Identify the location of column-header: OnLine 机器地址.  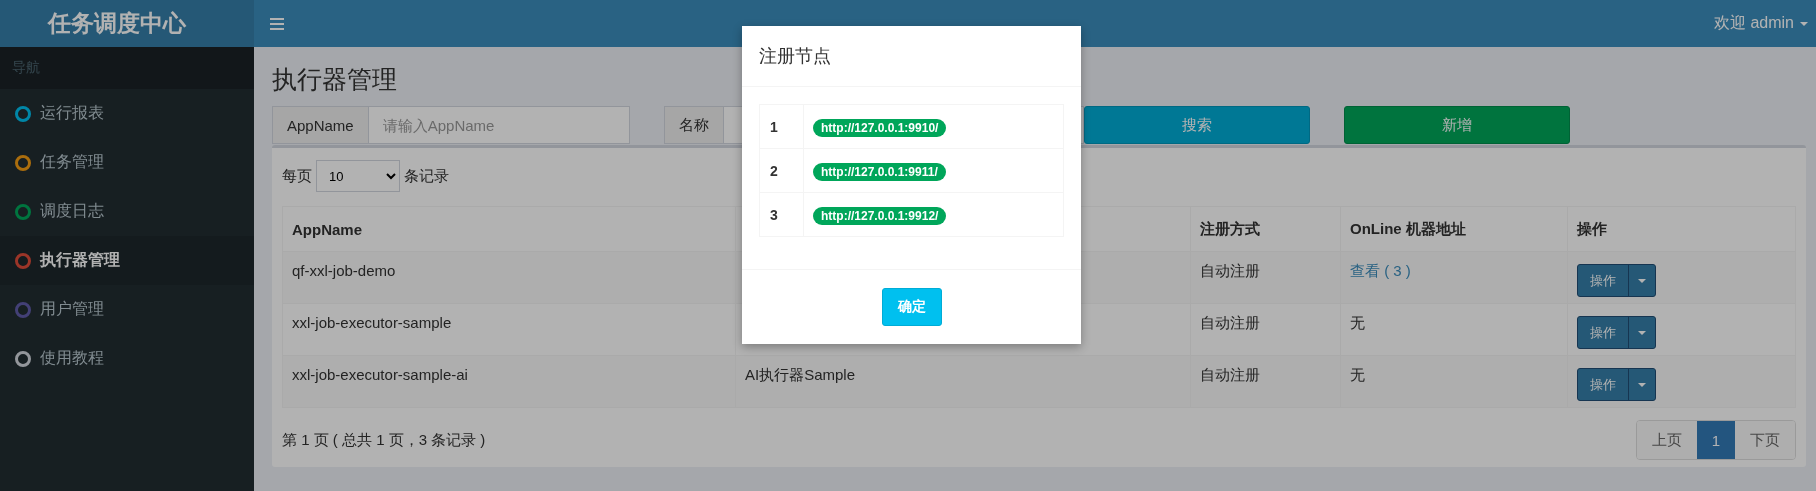
(1454, 229).